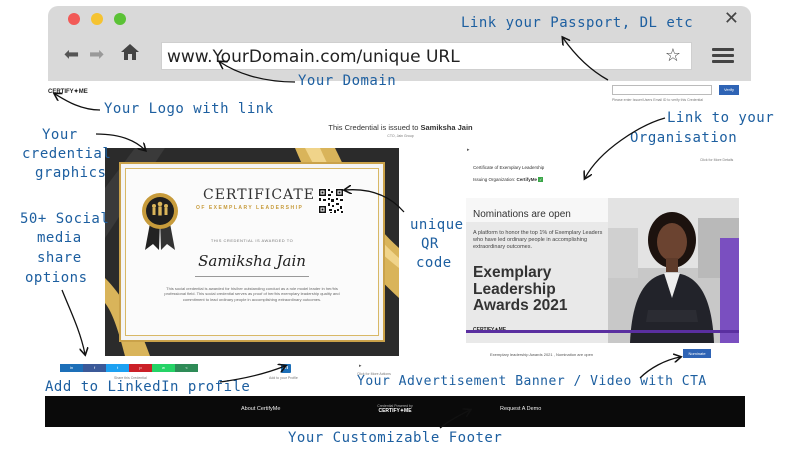  Describe the element at coordinates (68, 91) in the screenshot. I see `site-logo: CERTIFY✦ME` at that location.